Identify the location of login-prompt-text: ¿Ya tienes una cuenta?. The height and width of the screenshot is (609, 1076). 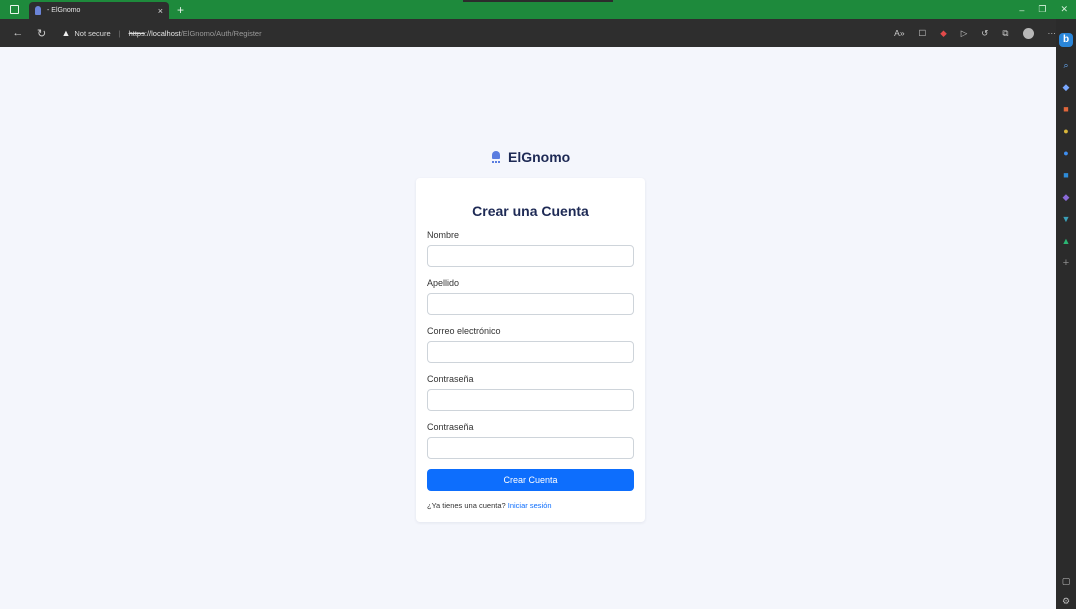
(466, 505).